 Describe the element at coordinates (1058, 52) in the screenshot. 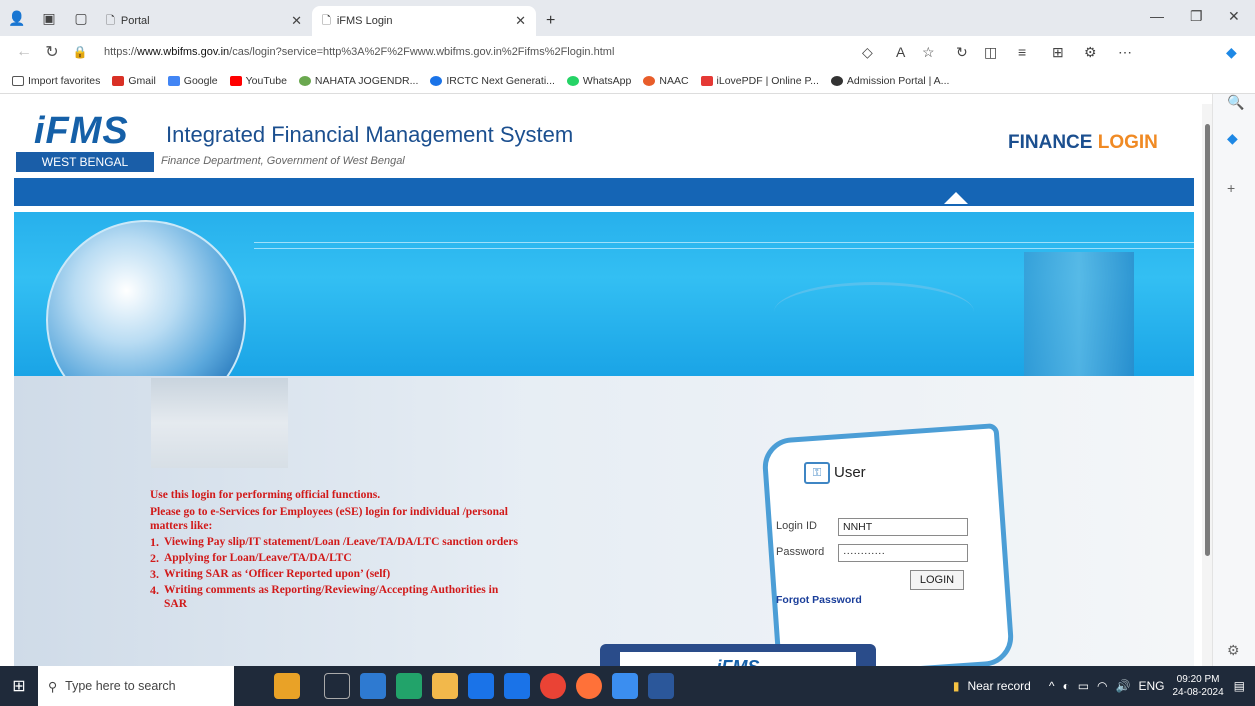

I see `collections-icon: ⊞` at that location.